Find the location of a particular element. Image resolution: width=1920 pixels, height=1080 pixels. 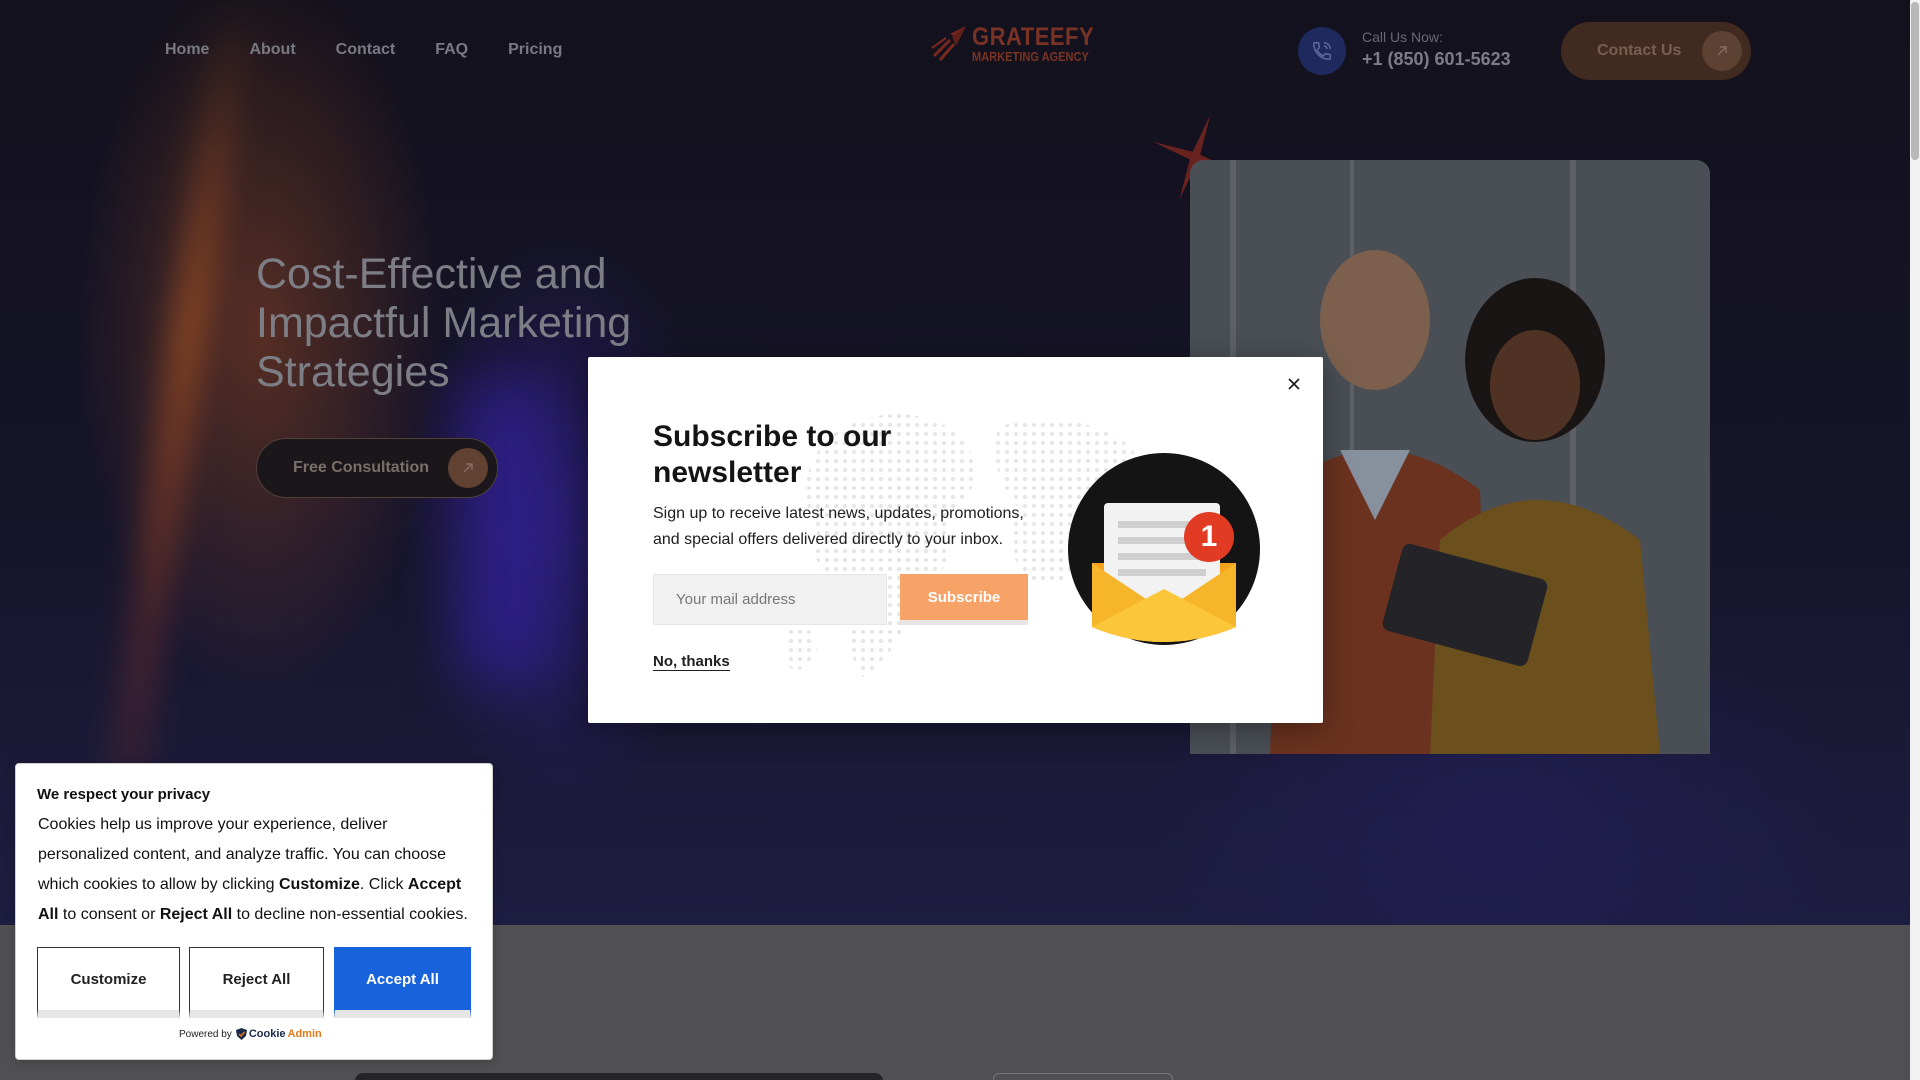

cookieadmin-brand-a: Cookie is located at coordinates (267, 1034).